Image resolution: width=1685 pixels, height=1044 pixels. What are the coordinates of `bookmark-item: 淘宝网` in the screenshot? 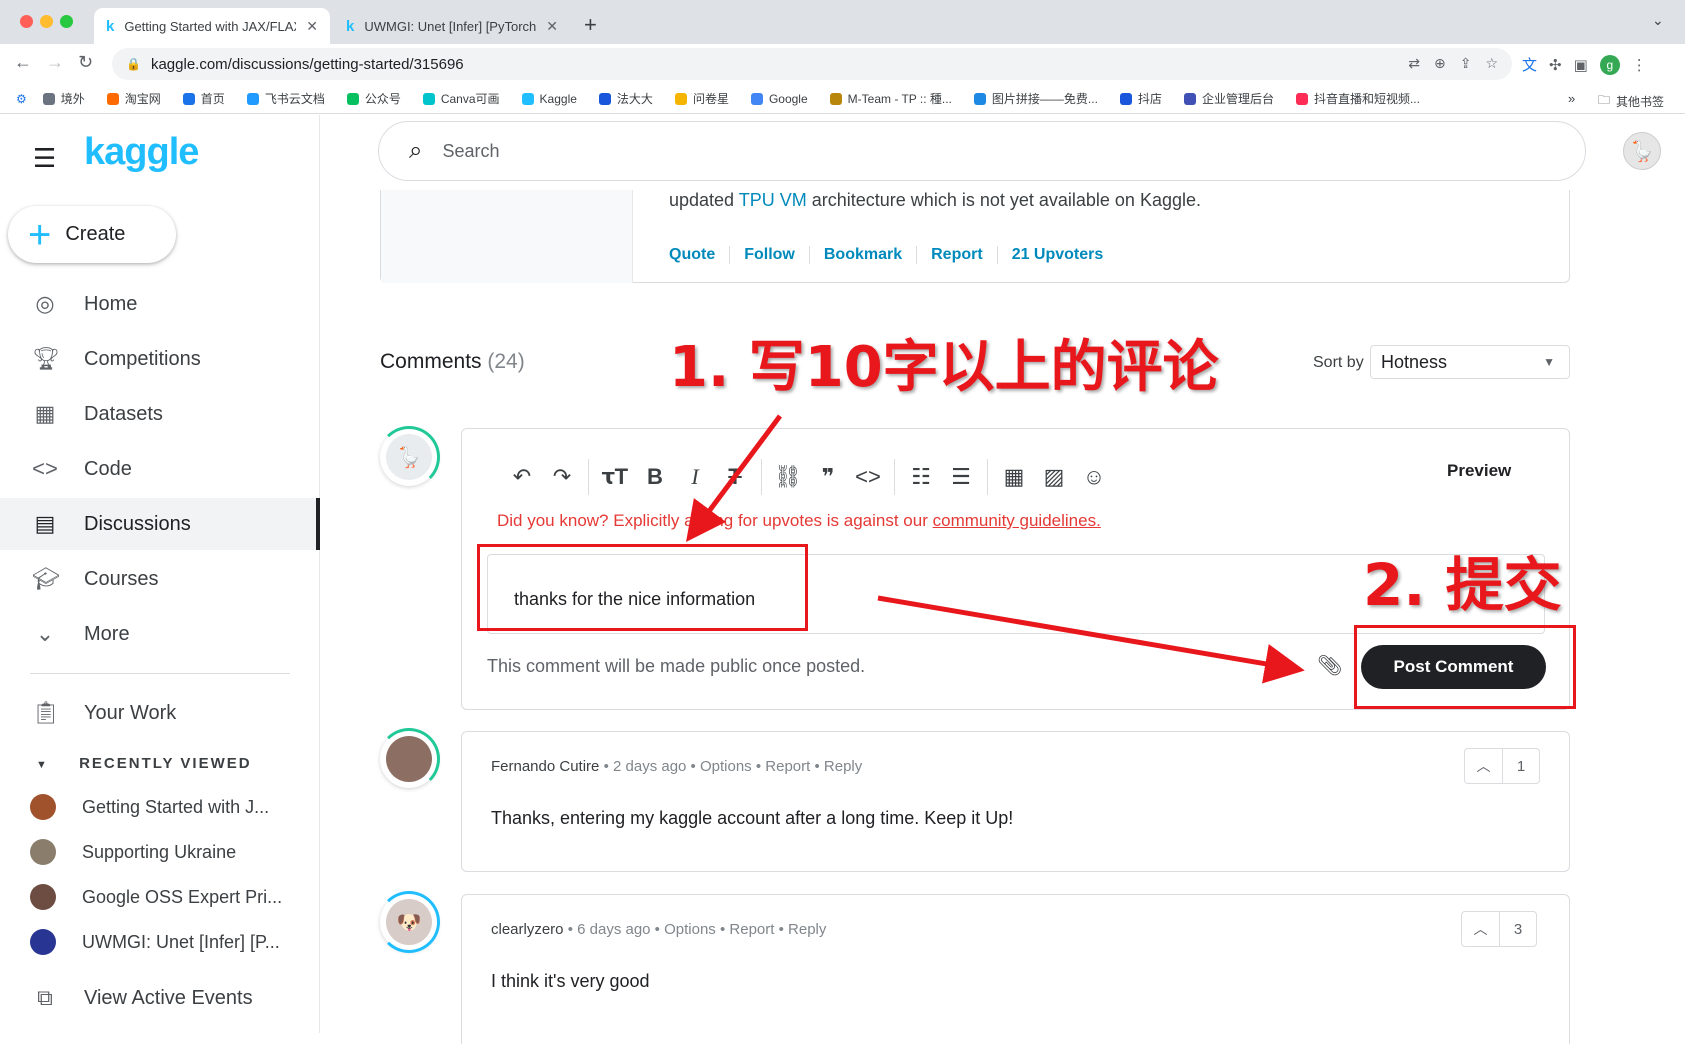 It's located at (133, 98).